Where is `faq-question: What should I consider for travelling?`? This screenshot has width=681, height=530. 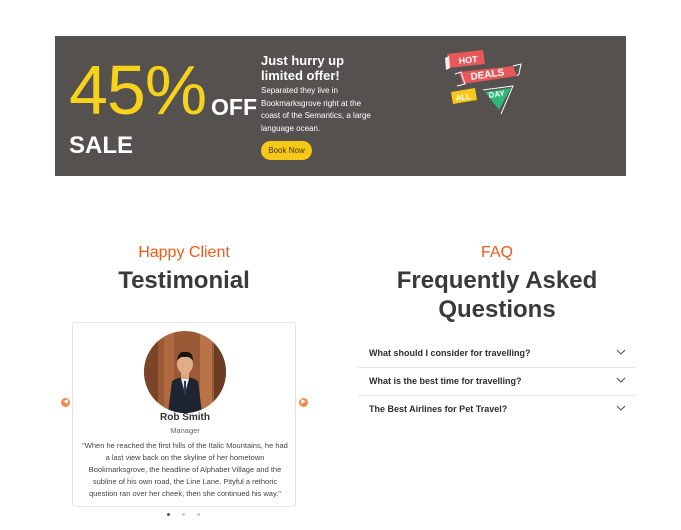 faq-question: What should I consider for travelling? is located at coordinates (450, 353).